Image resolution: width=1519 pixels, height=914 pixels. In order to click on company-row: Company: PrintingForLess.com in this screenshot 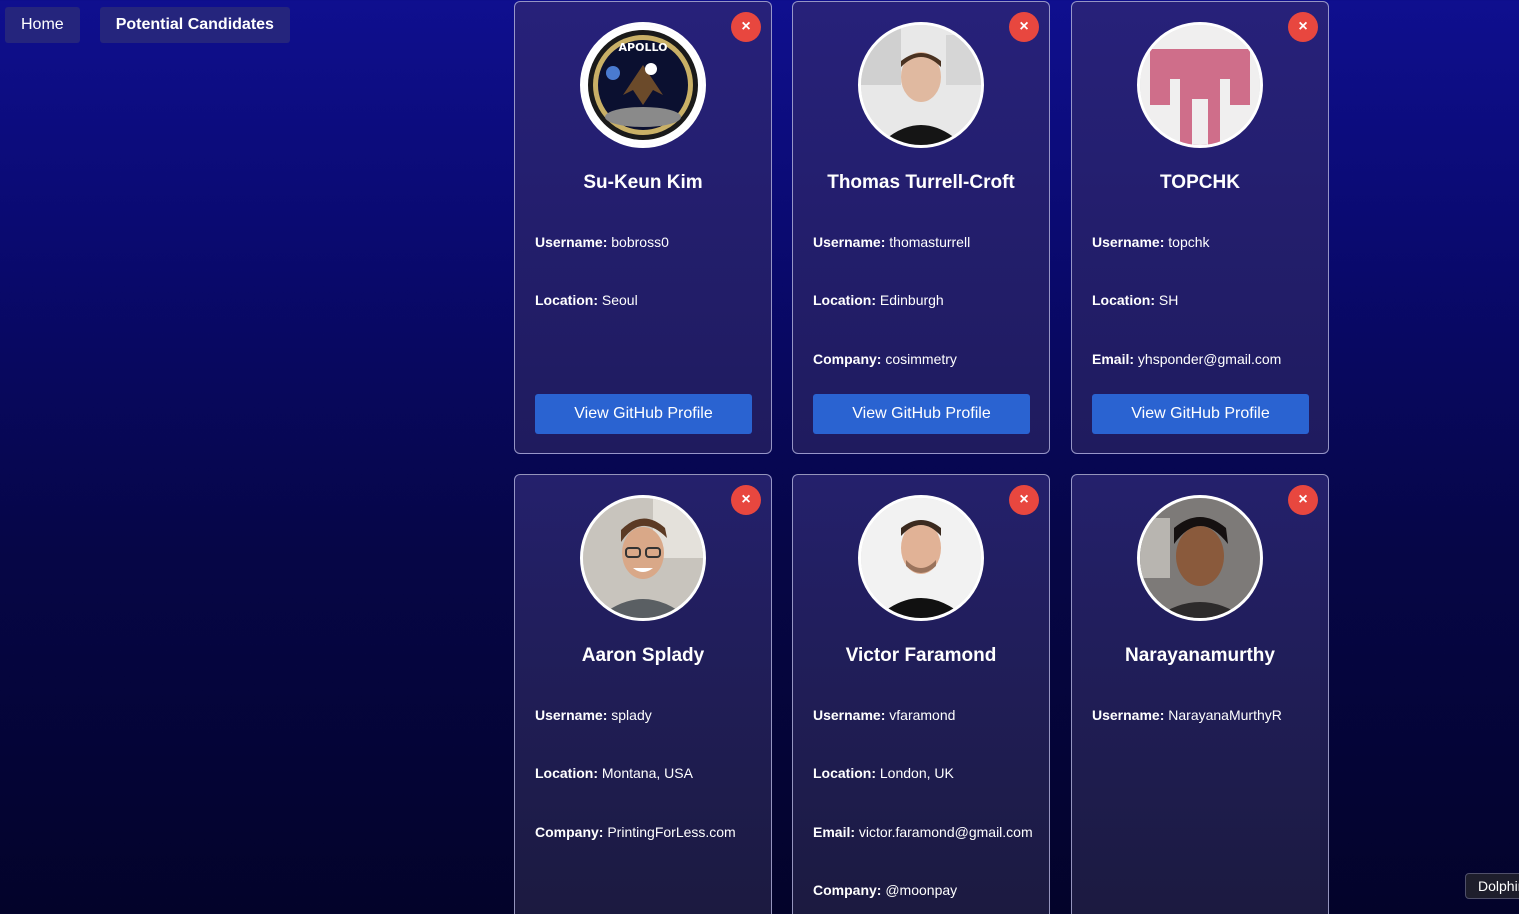, I will do `click(635, 832)`.